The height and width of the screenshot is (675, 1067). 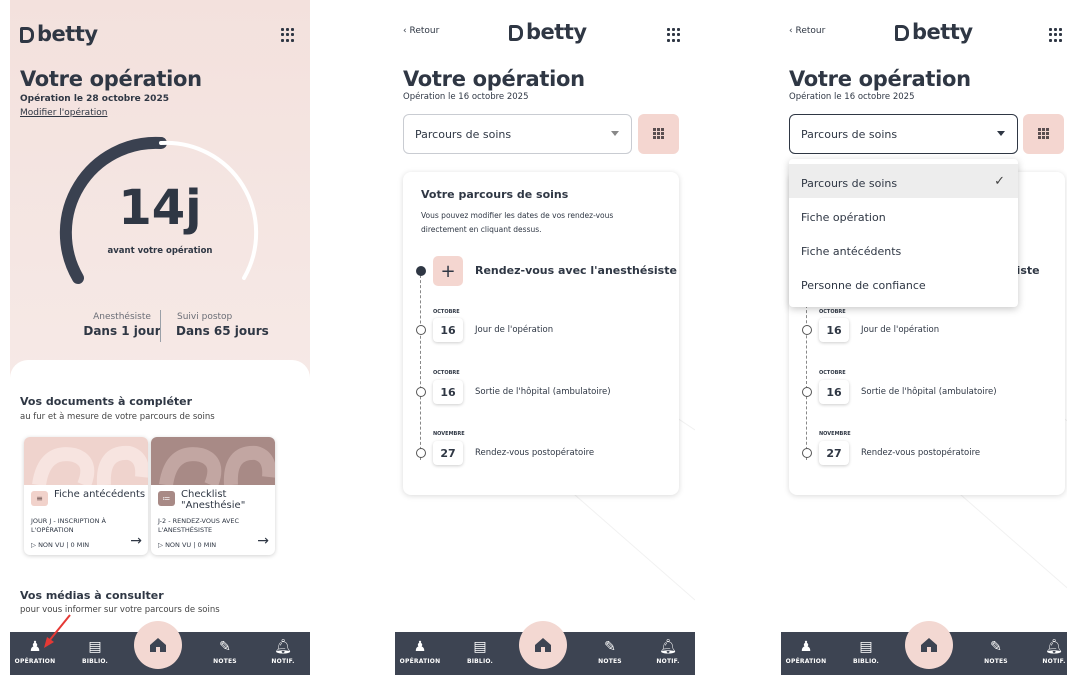 What do you see at coordinates (852, 97) in the screenshot?
I see `operation-date: Opération le 16 octobre 2025` at bounding box center [852, 97].